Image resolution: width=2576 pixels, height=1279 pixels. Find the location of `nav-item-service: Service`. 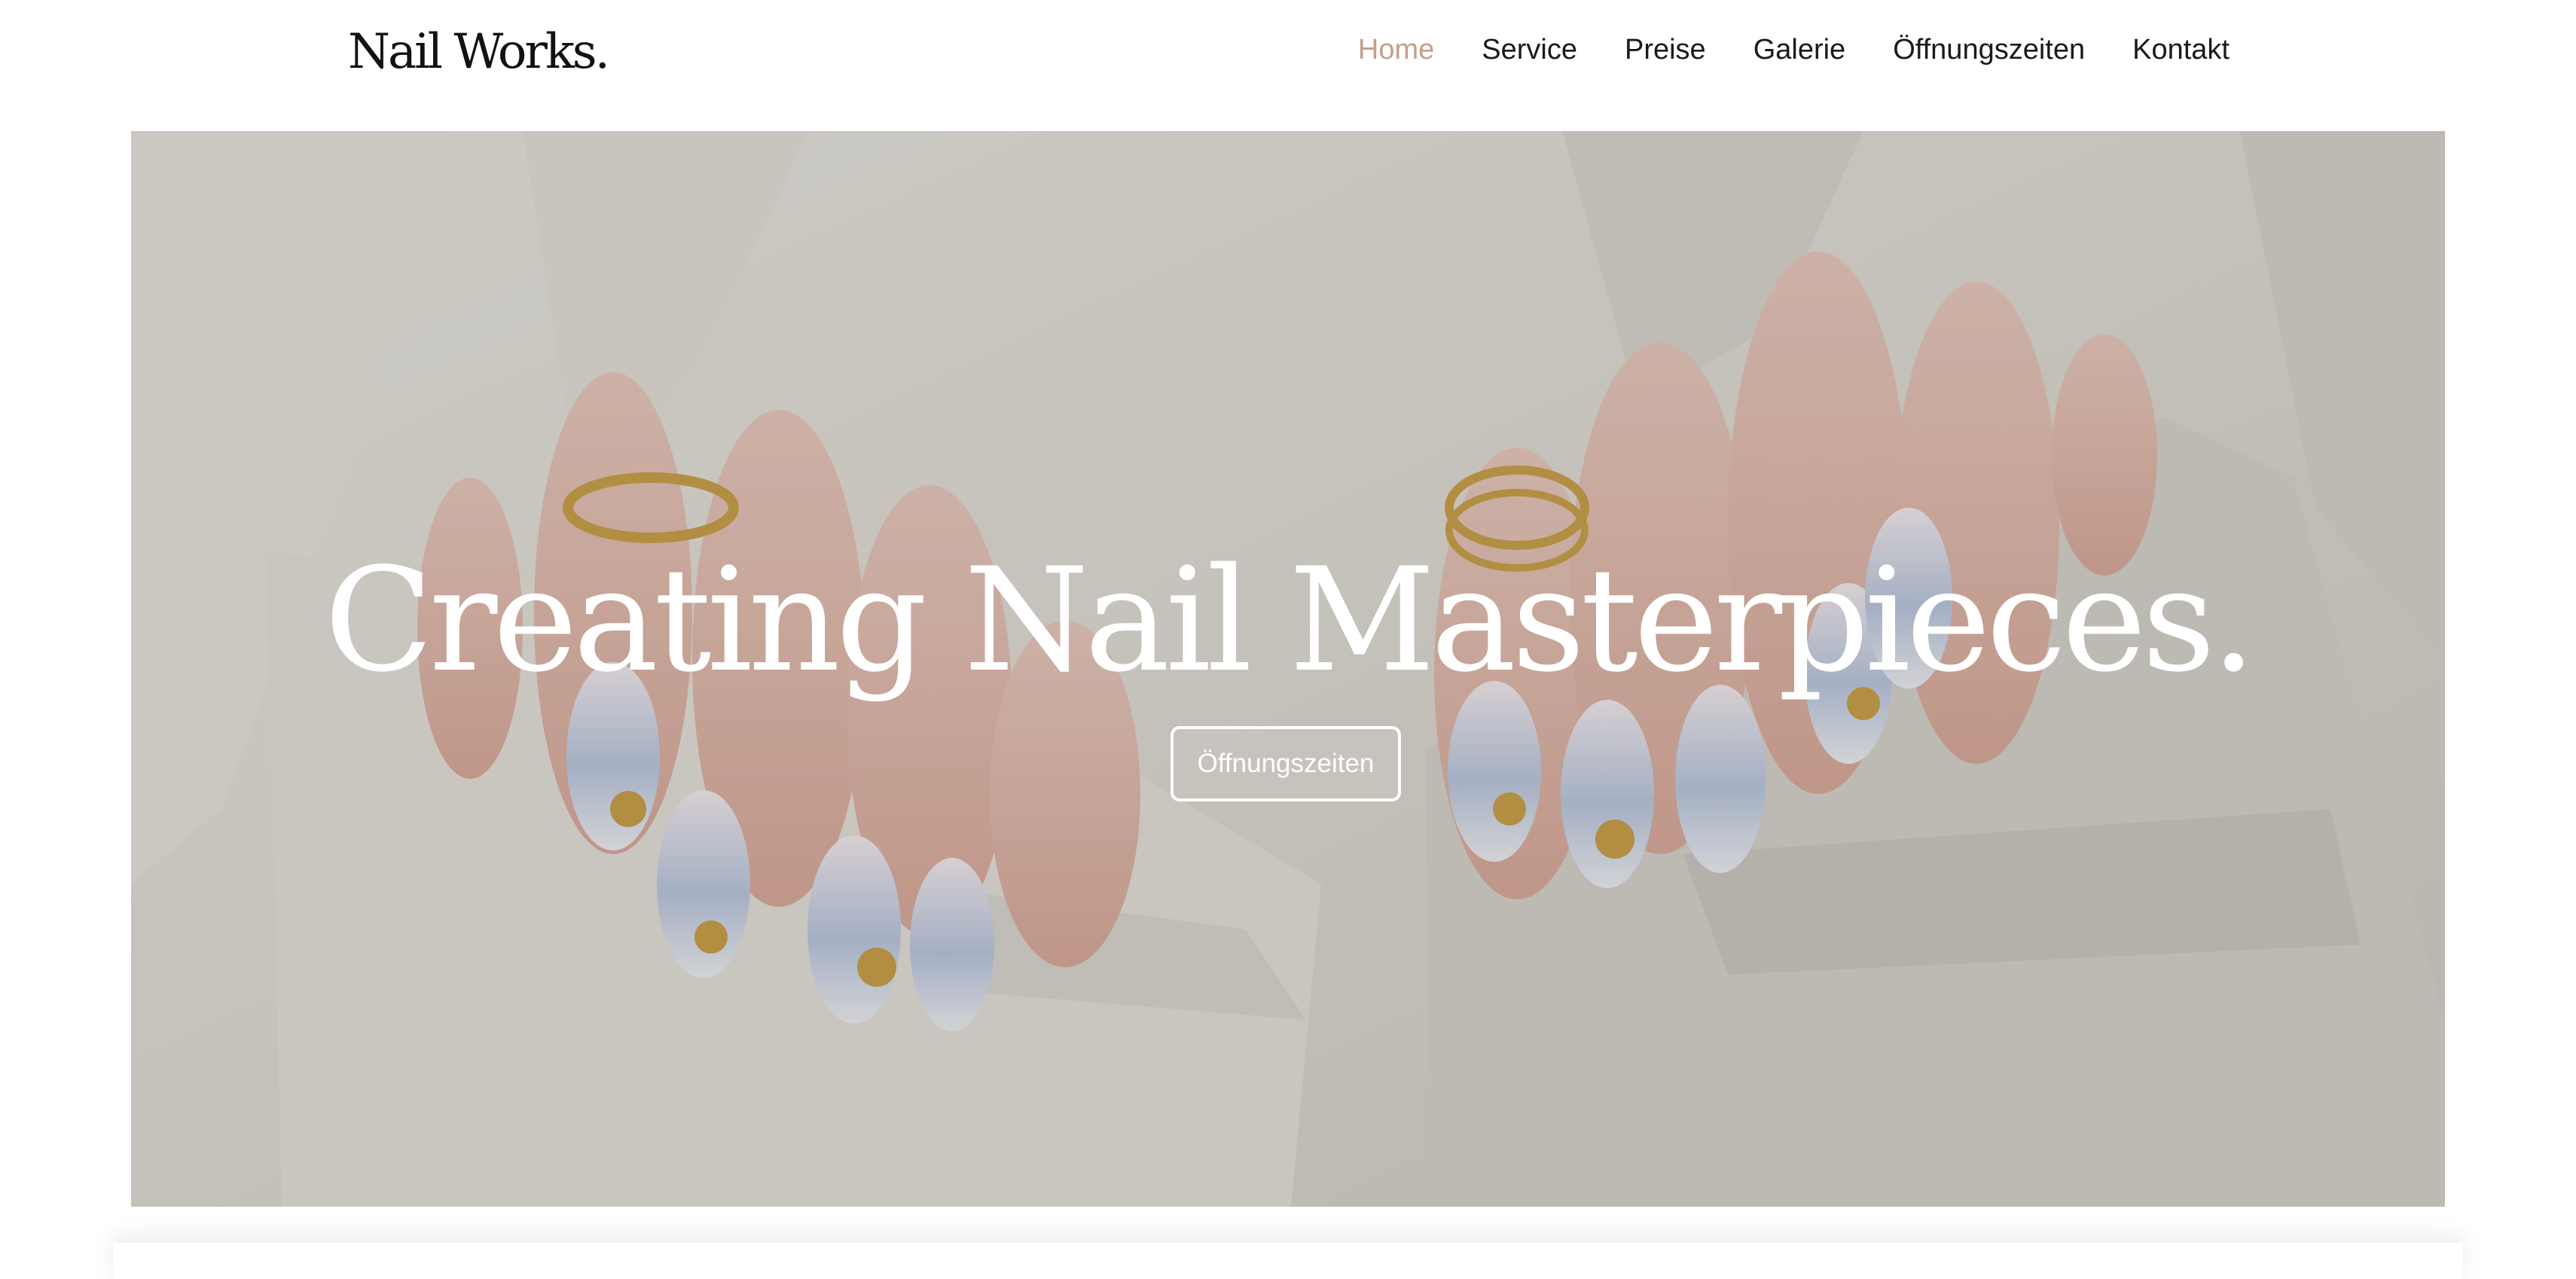

nav-item-service: Service is located at coordinates (1530, 49).